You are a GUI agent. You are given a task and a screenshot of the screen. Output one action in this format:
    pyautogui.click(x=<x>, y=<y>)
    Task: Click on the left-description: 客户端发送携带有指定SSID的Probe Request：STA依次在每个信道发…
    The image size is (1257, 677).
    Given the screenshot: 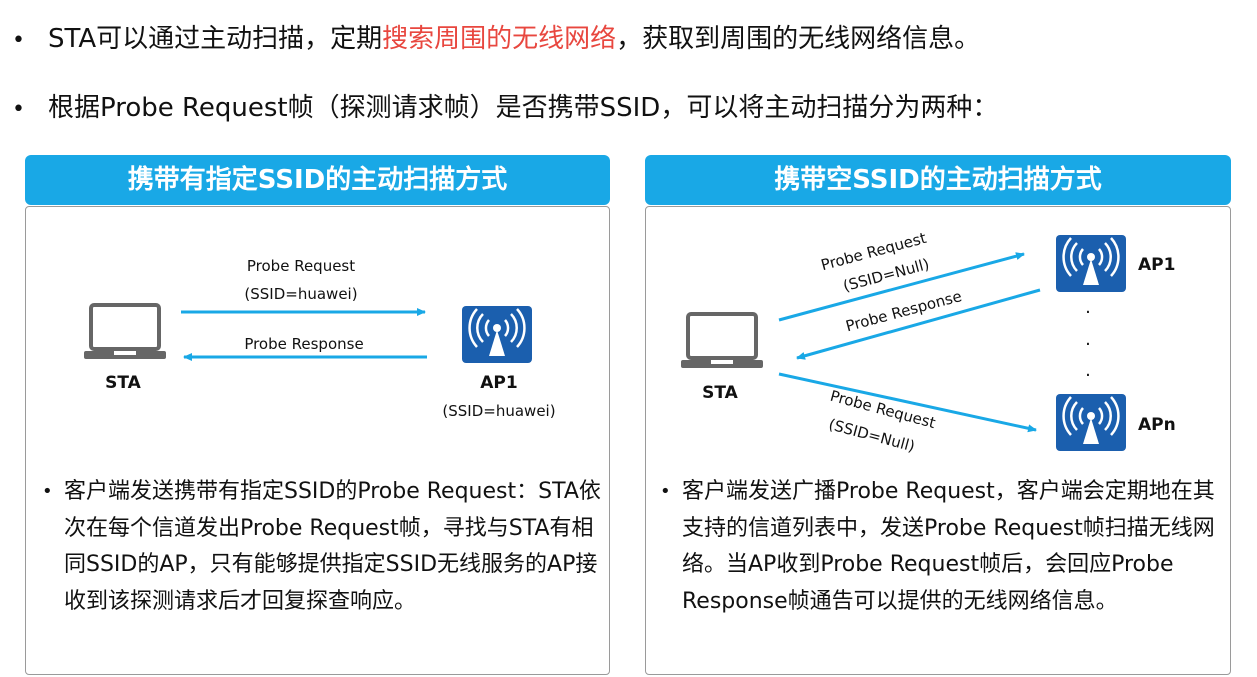 What is the action you would take?
    pyautogui.click(x=322, y=547)
    